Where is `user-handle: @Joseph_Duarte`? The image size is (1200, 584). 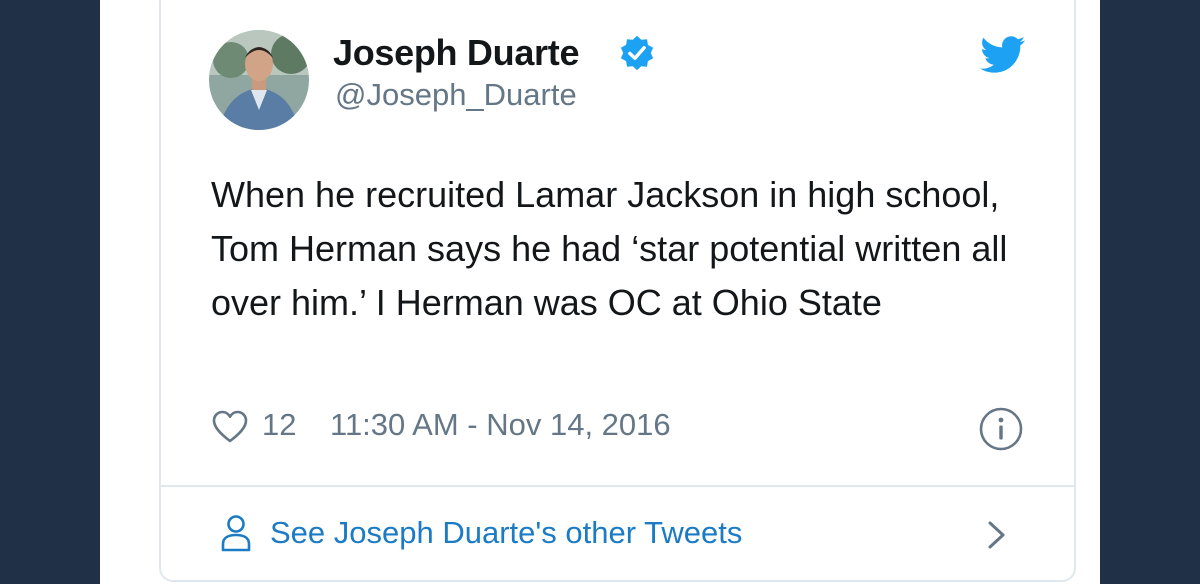 user-handle: @Joseph_Duarte is located at coordinates (456, 95).